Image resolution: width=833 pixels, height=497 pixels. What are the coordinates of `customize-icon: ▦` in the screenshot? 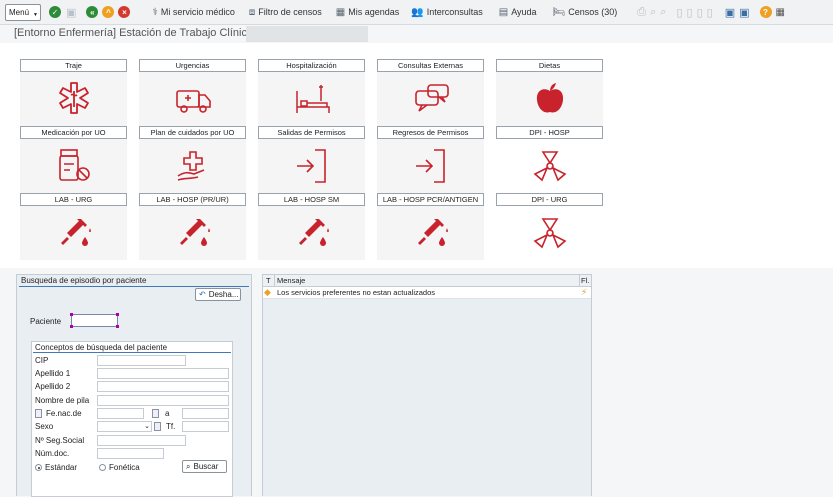 It's located at (780, 12).